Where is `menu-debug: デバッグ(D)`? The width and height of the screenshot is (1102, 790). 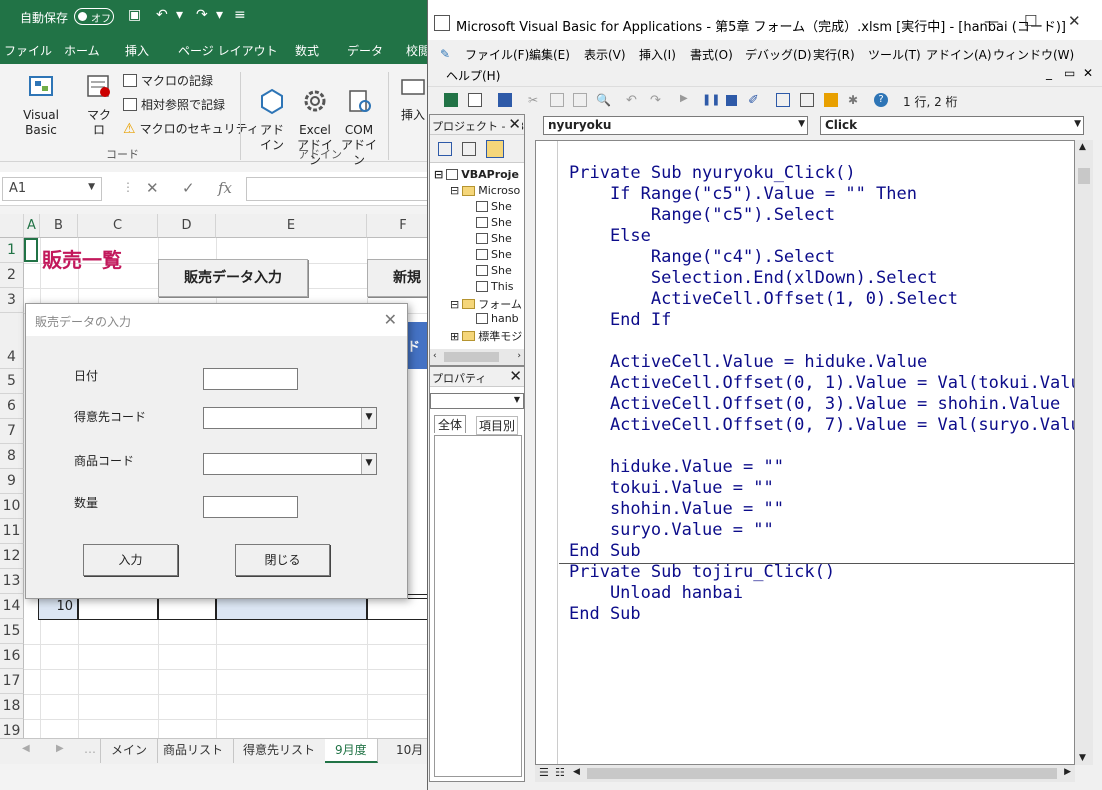 menu-debug: デバッグ(D) is located at coordinates (778, 54).